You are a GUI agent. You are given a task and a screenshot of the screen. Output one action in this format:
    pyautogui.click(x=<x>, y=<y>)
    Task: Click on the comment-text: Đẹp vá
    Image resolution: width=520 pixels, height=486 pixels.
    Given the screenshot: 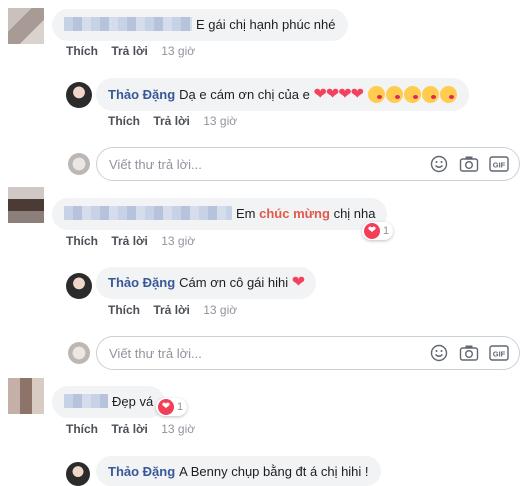 What is the action you would take?
    pyautogui.click(x=133, y=401)
    